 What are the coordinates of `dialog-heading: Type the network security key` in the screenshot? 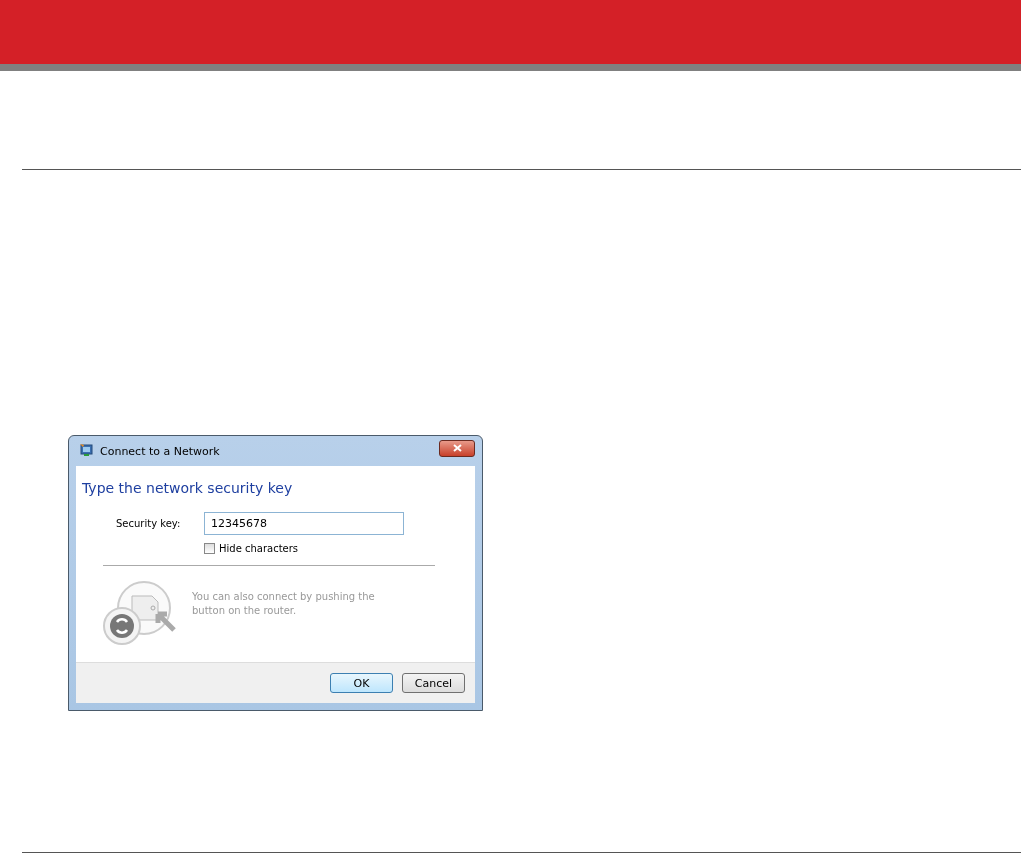 It's located at (188, 488).